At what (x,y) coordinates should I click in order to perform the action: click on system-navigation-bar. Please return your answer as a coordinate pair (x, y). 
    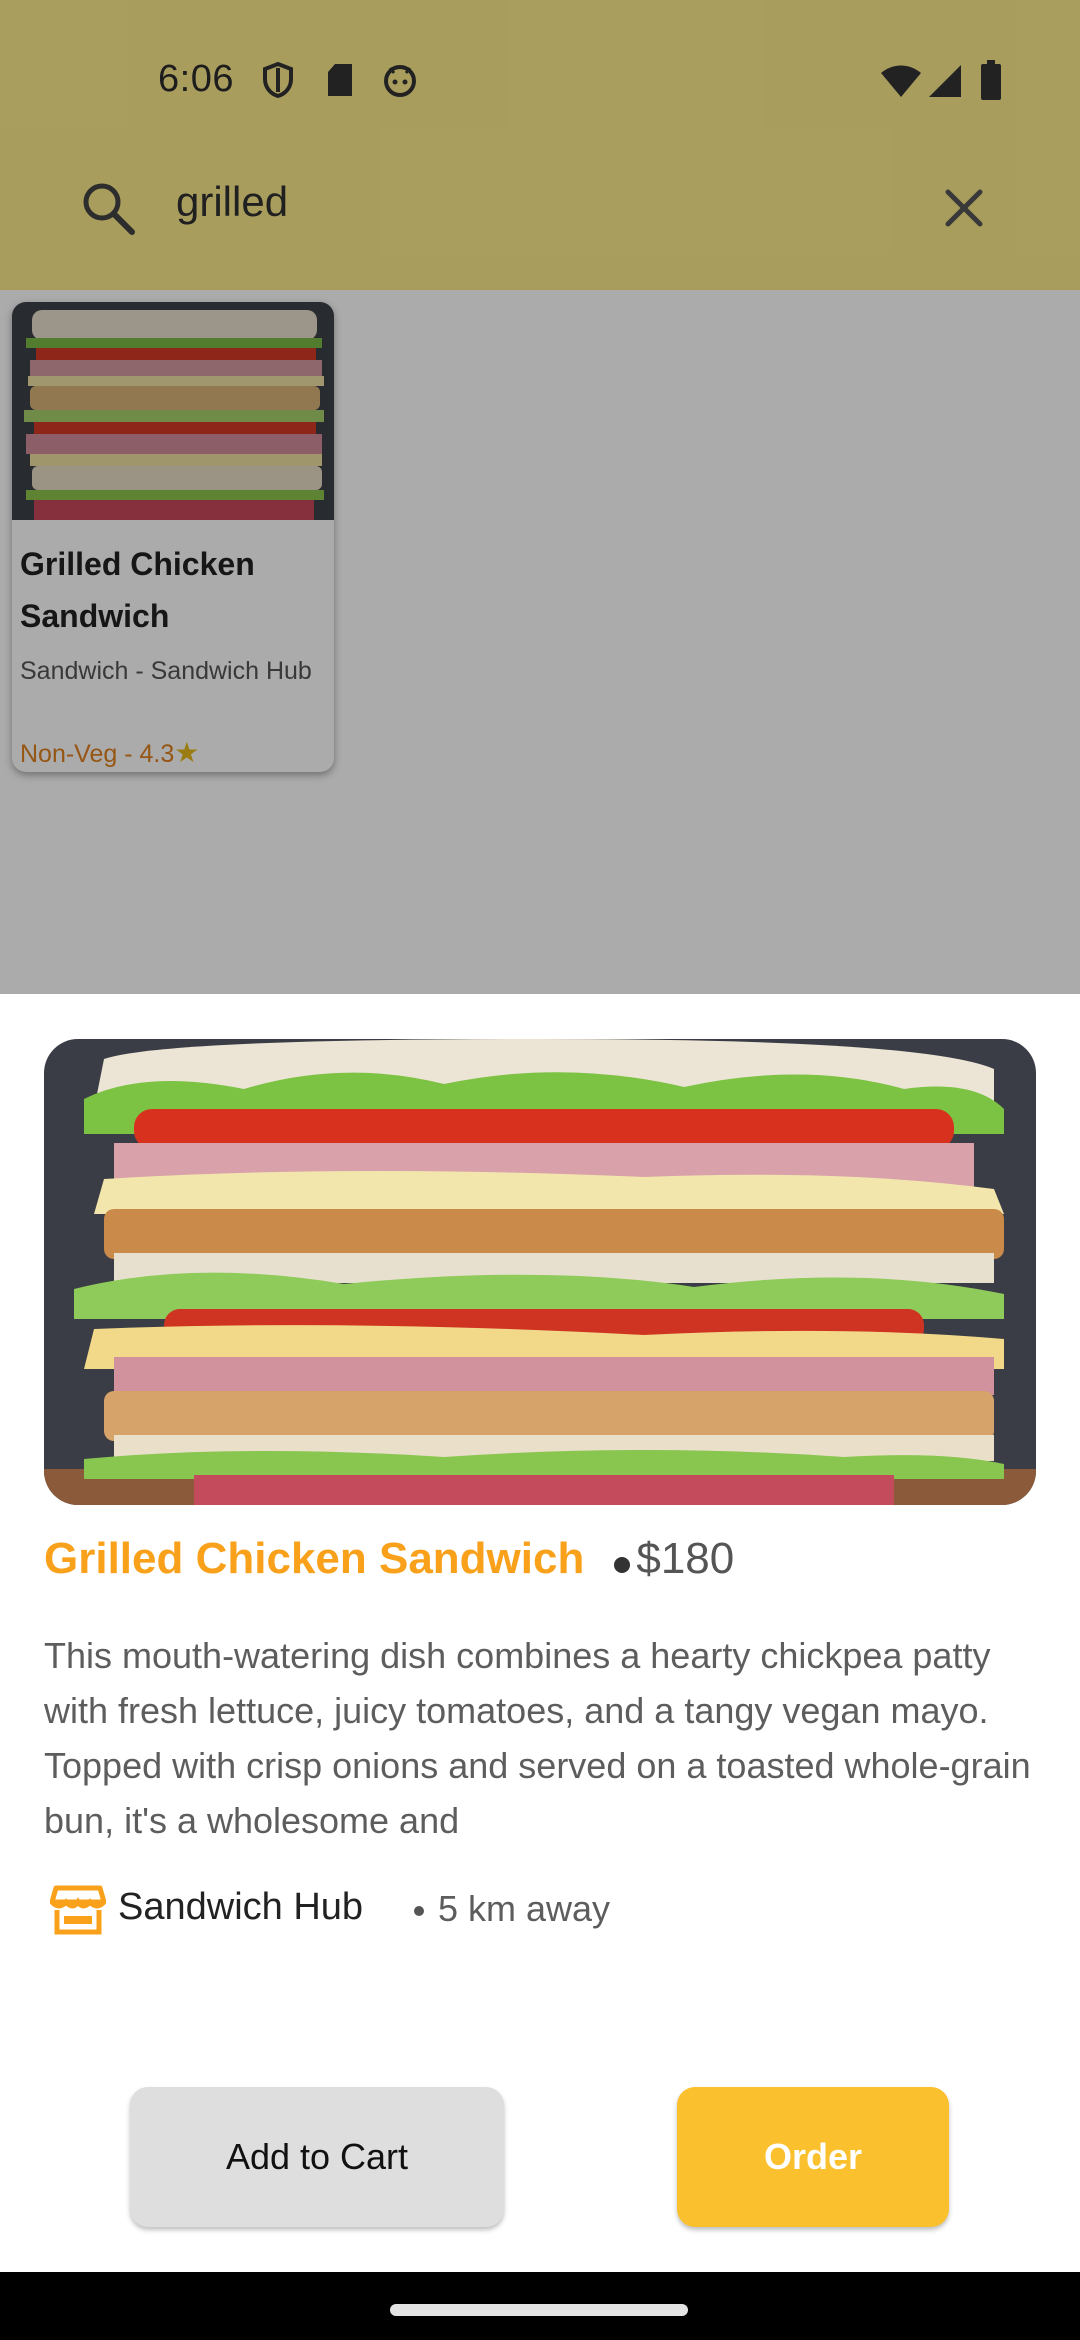
    Looking at the image, I should click on (540, 2306).